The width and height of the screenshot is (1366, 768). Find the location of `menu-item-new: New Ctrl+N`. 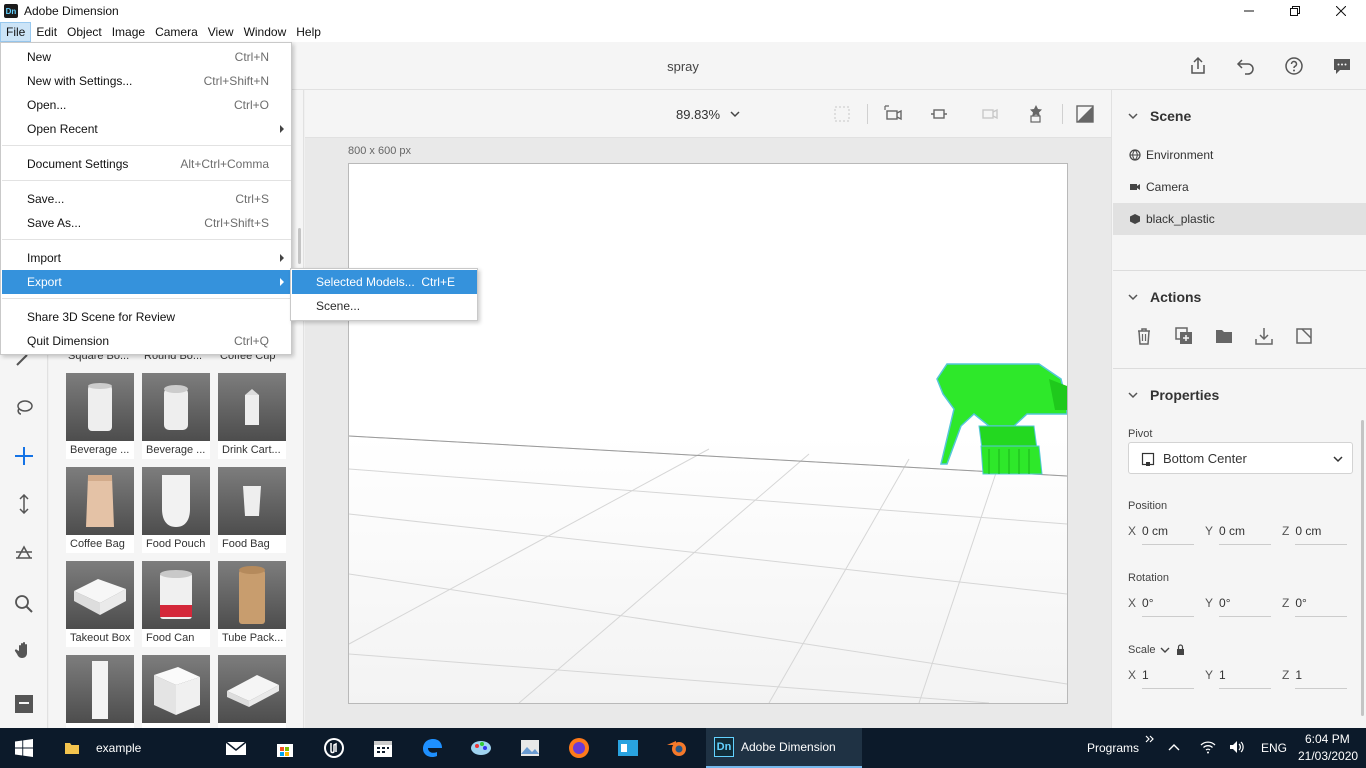

menu-item-new: New Ctrl+N is located at coordinates (146, 57).